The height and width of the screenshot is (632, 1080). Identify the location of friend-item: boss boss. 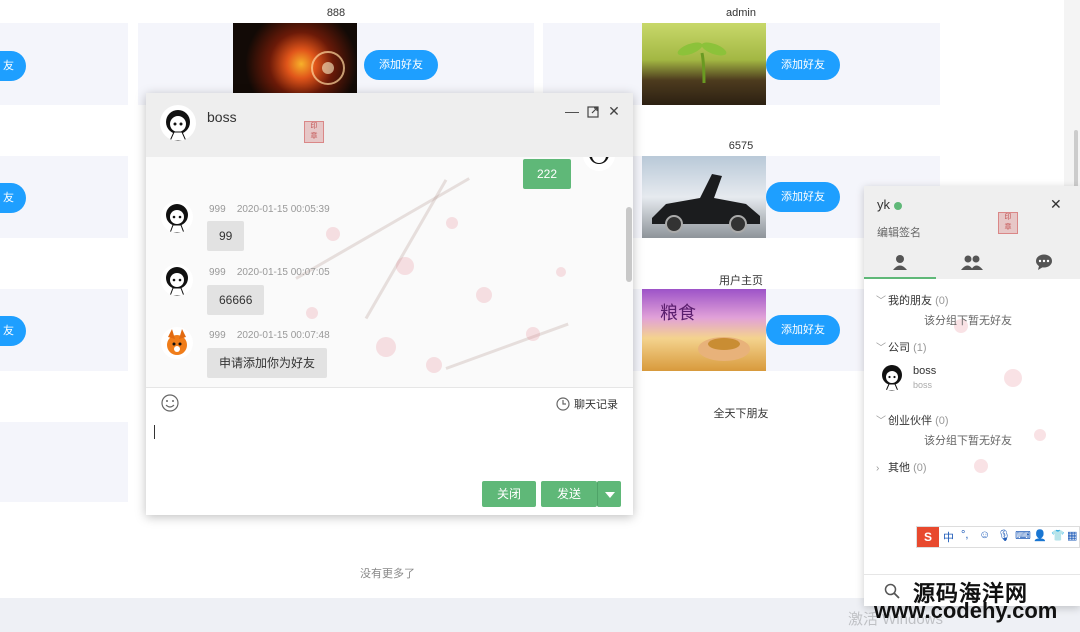
(973, 379).